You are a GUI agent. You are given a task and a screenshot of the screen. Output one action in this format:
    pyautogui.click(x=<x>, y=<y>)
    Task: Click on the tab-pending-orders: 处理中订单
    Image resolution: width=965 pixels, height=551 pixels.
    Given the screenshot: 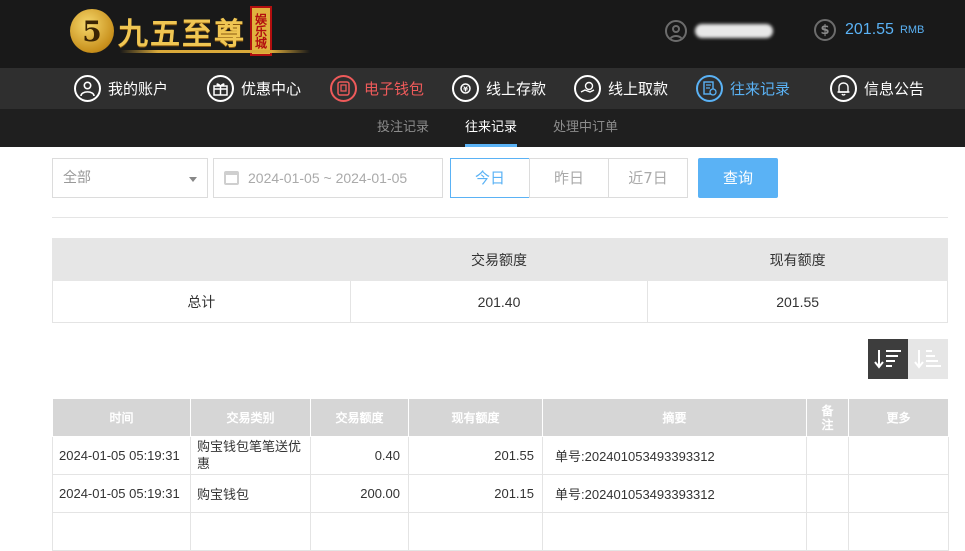 What is the action you would take?
    pyautogui.click(x=585, y=128)
    